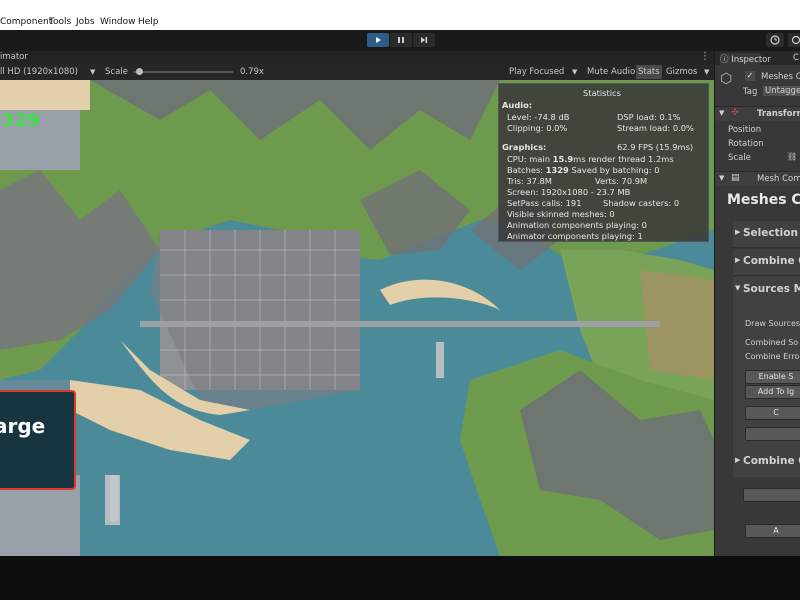  What do you see at coordinates (705, 56) in the screenshot?
I see `more-options-icon: ⋮` at bounding box center [705, 56].